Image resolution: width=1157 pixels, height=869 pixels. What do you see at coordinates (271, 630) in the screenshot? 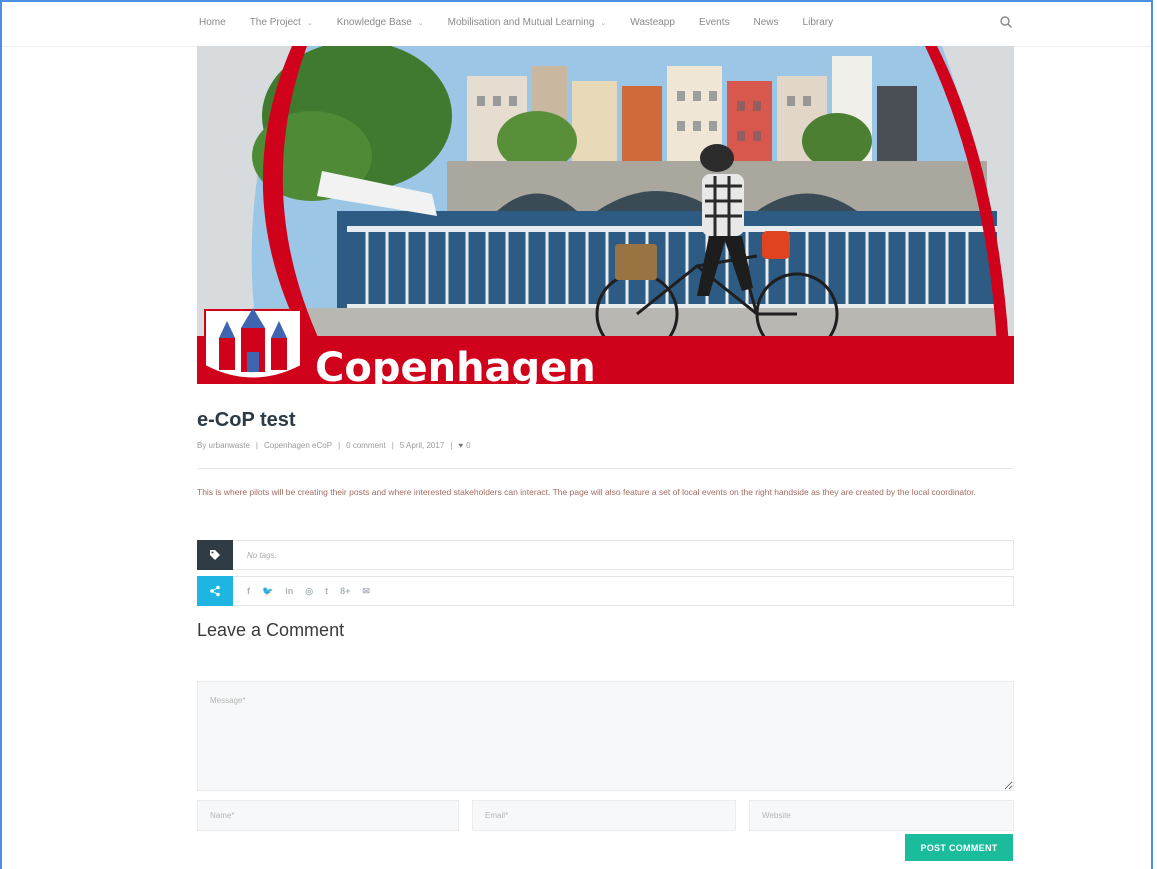
I see `comment-heading: Leave a Comment` at bounding box center [271, 630].